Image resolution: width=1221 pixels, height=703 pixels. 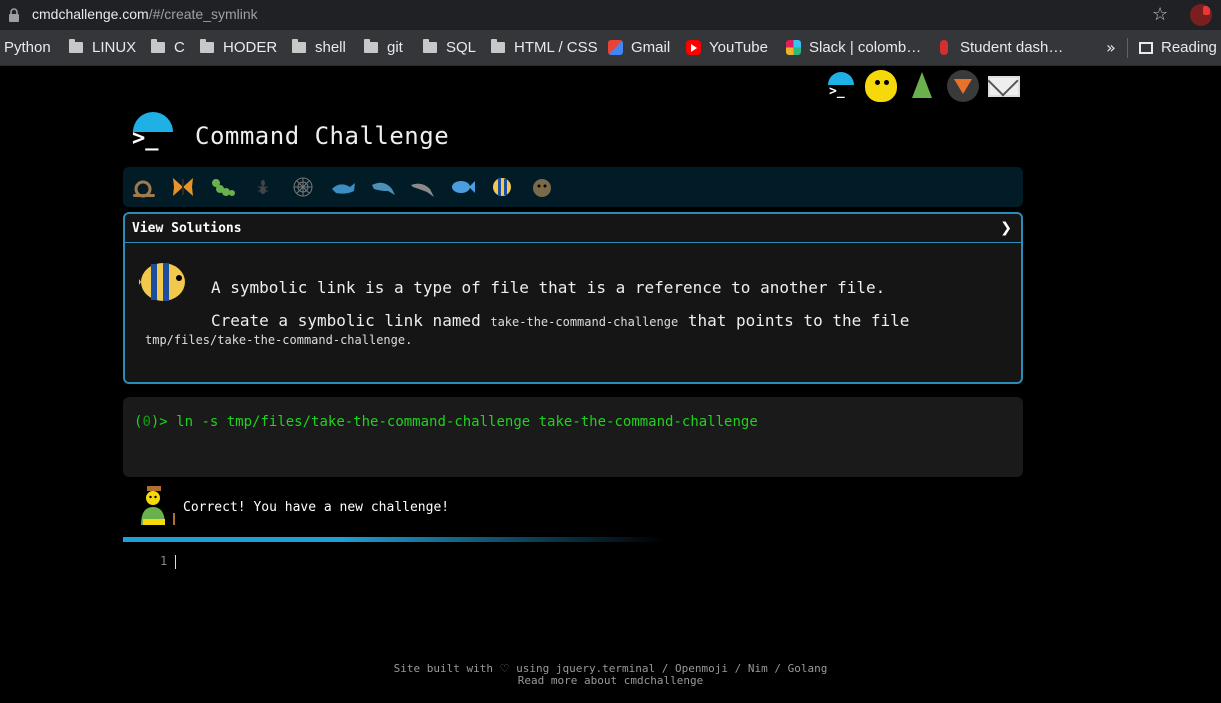 I want to click on terminal-icon: >_, so click(x=840, y=86).